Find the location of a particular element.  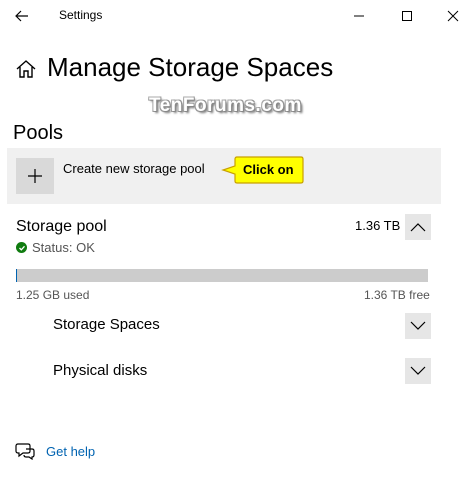

status-text: Status: OK is located at coordinates (63, 247).